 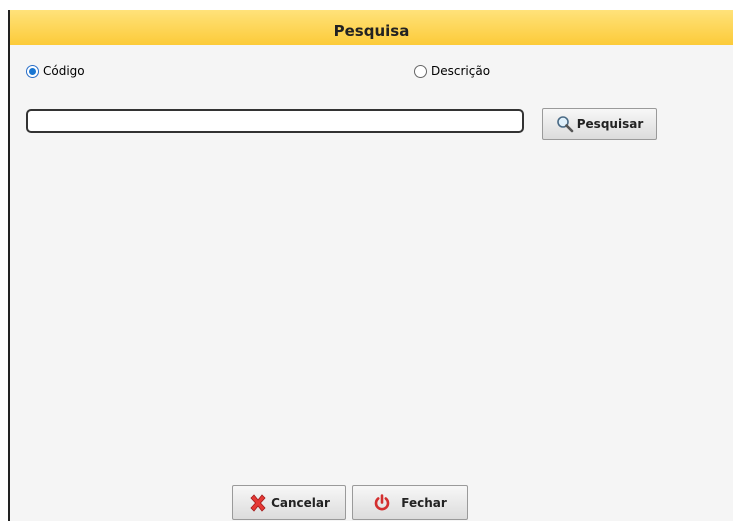 I want to click on radio-descricao: Descrição, so click(x=452, y=71).